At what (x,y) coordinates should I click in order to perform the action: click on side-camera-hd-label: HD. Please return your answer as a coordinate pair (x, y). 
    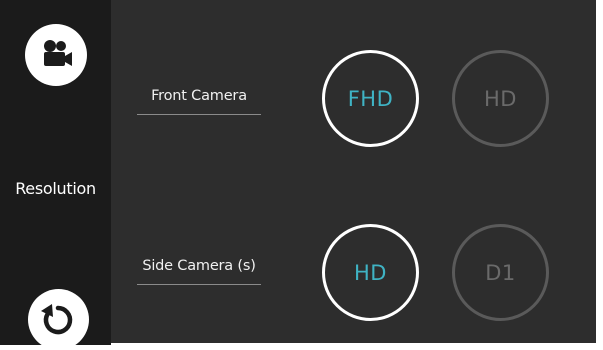
    Looking at the image, I should click on (370, 272).